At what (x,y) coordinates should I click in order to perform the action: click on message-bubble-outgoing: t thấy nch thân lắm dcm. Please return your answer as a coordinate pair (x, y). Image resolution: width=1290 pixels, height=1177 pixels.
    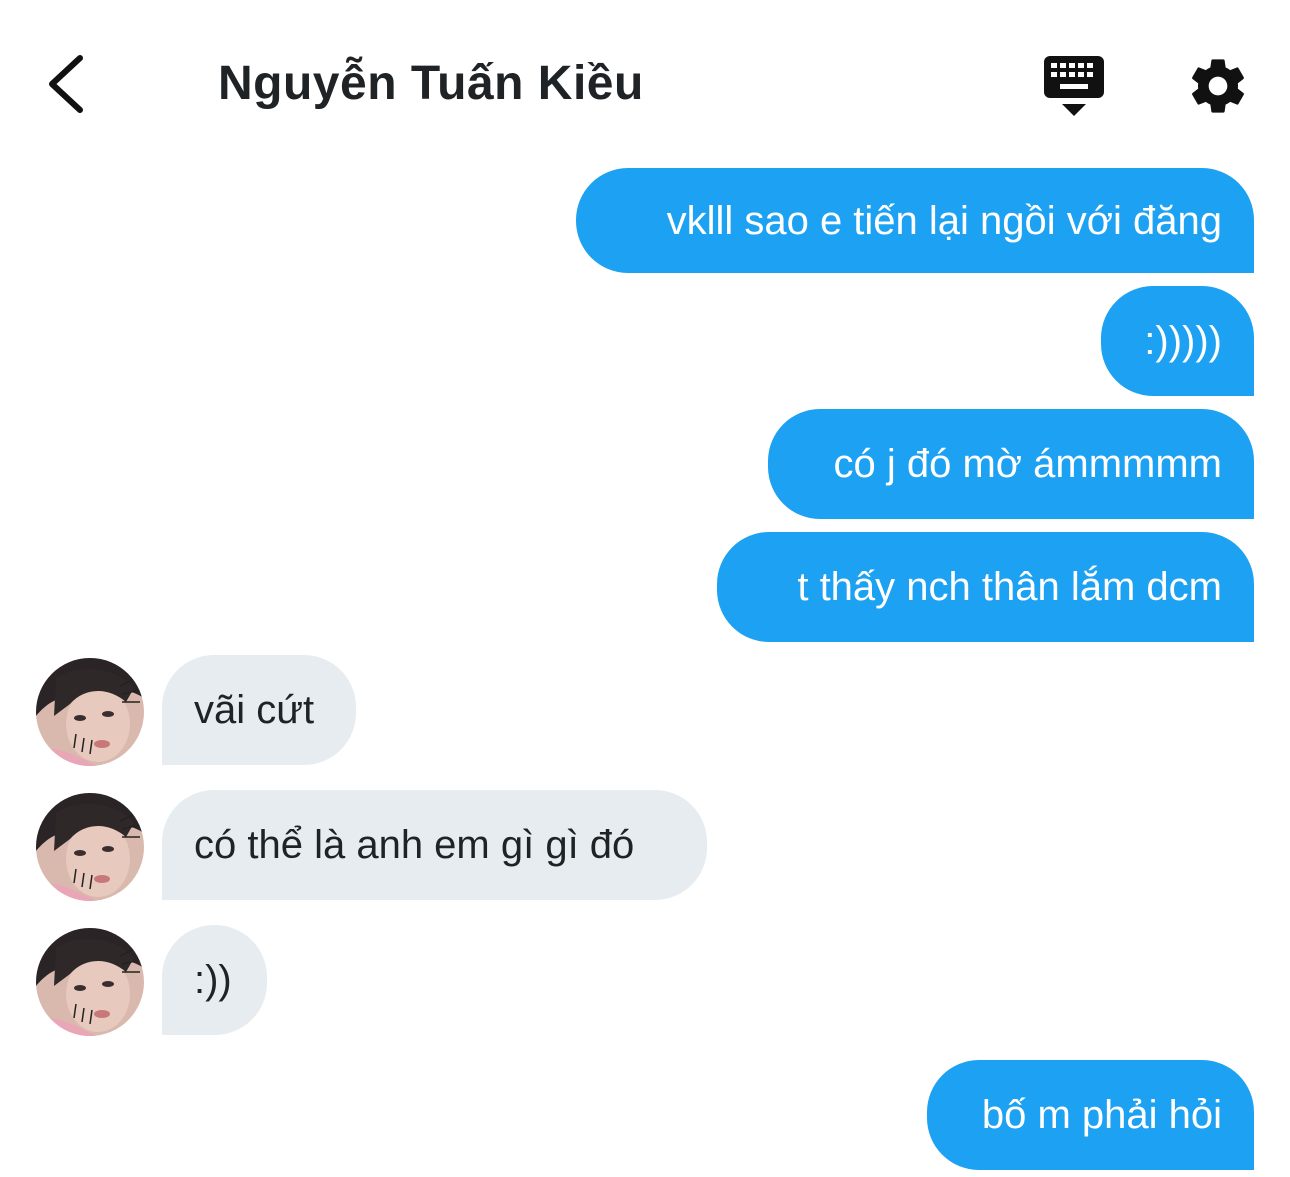
    Looking at the image, I should click on (985, 587).